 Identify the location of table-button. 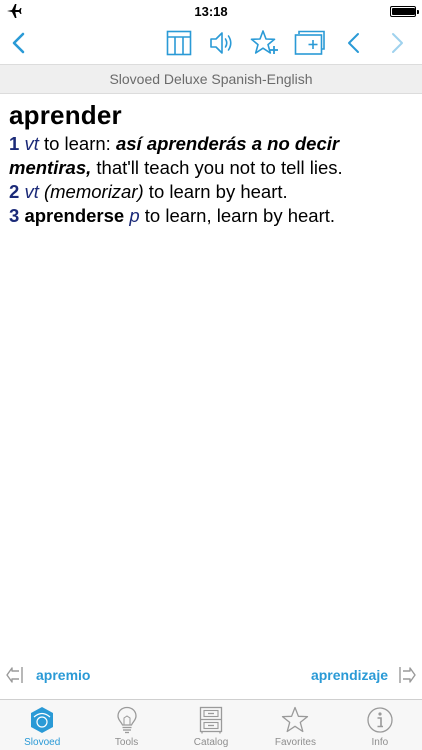
(179, 43).